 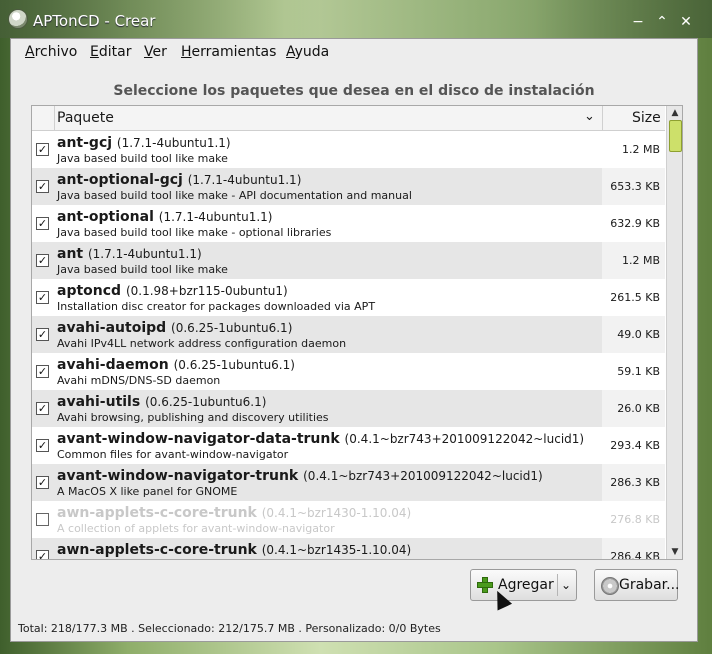 What do you see at coordinates (635, 555) in the screenshot?
I see `package-size: 286.4 KB` at bounding box center [635, 555].